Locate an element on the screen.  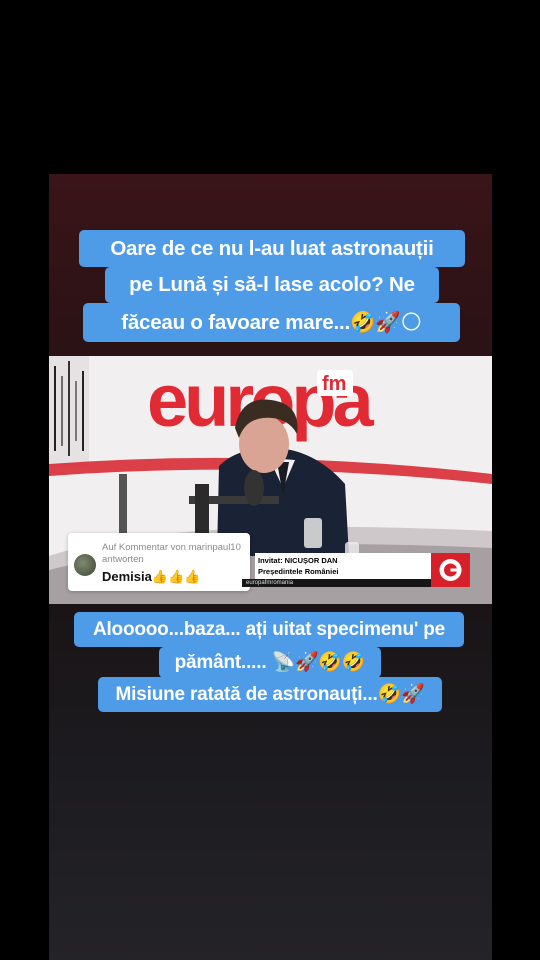
caption-top-line-1: Oare de ce nu l-au luat astronauții is located at coordinates (272, 248).